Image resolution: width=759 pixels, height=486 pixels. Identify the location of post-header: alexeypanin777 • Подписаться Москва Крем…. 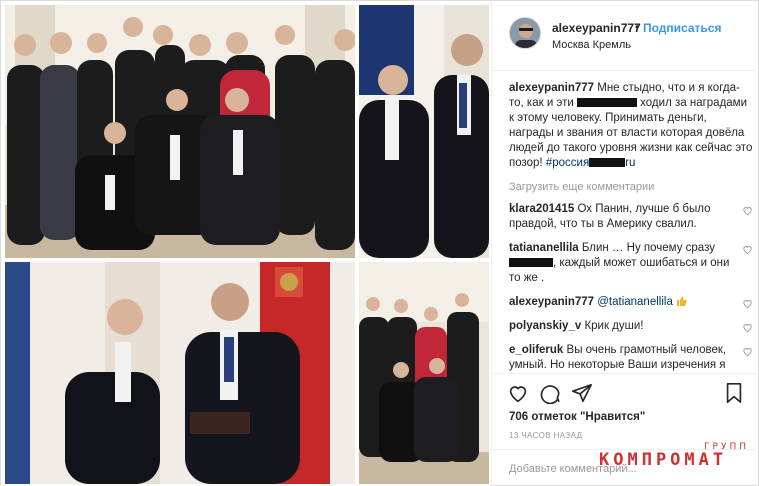
(625, 36).